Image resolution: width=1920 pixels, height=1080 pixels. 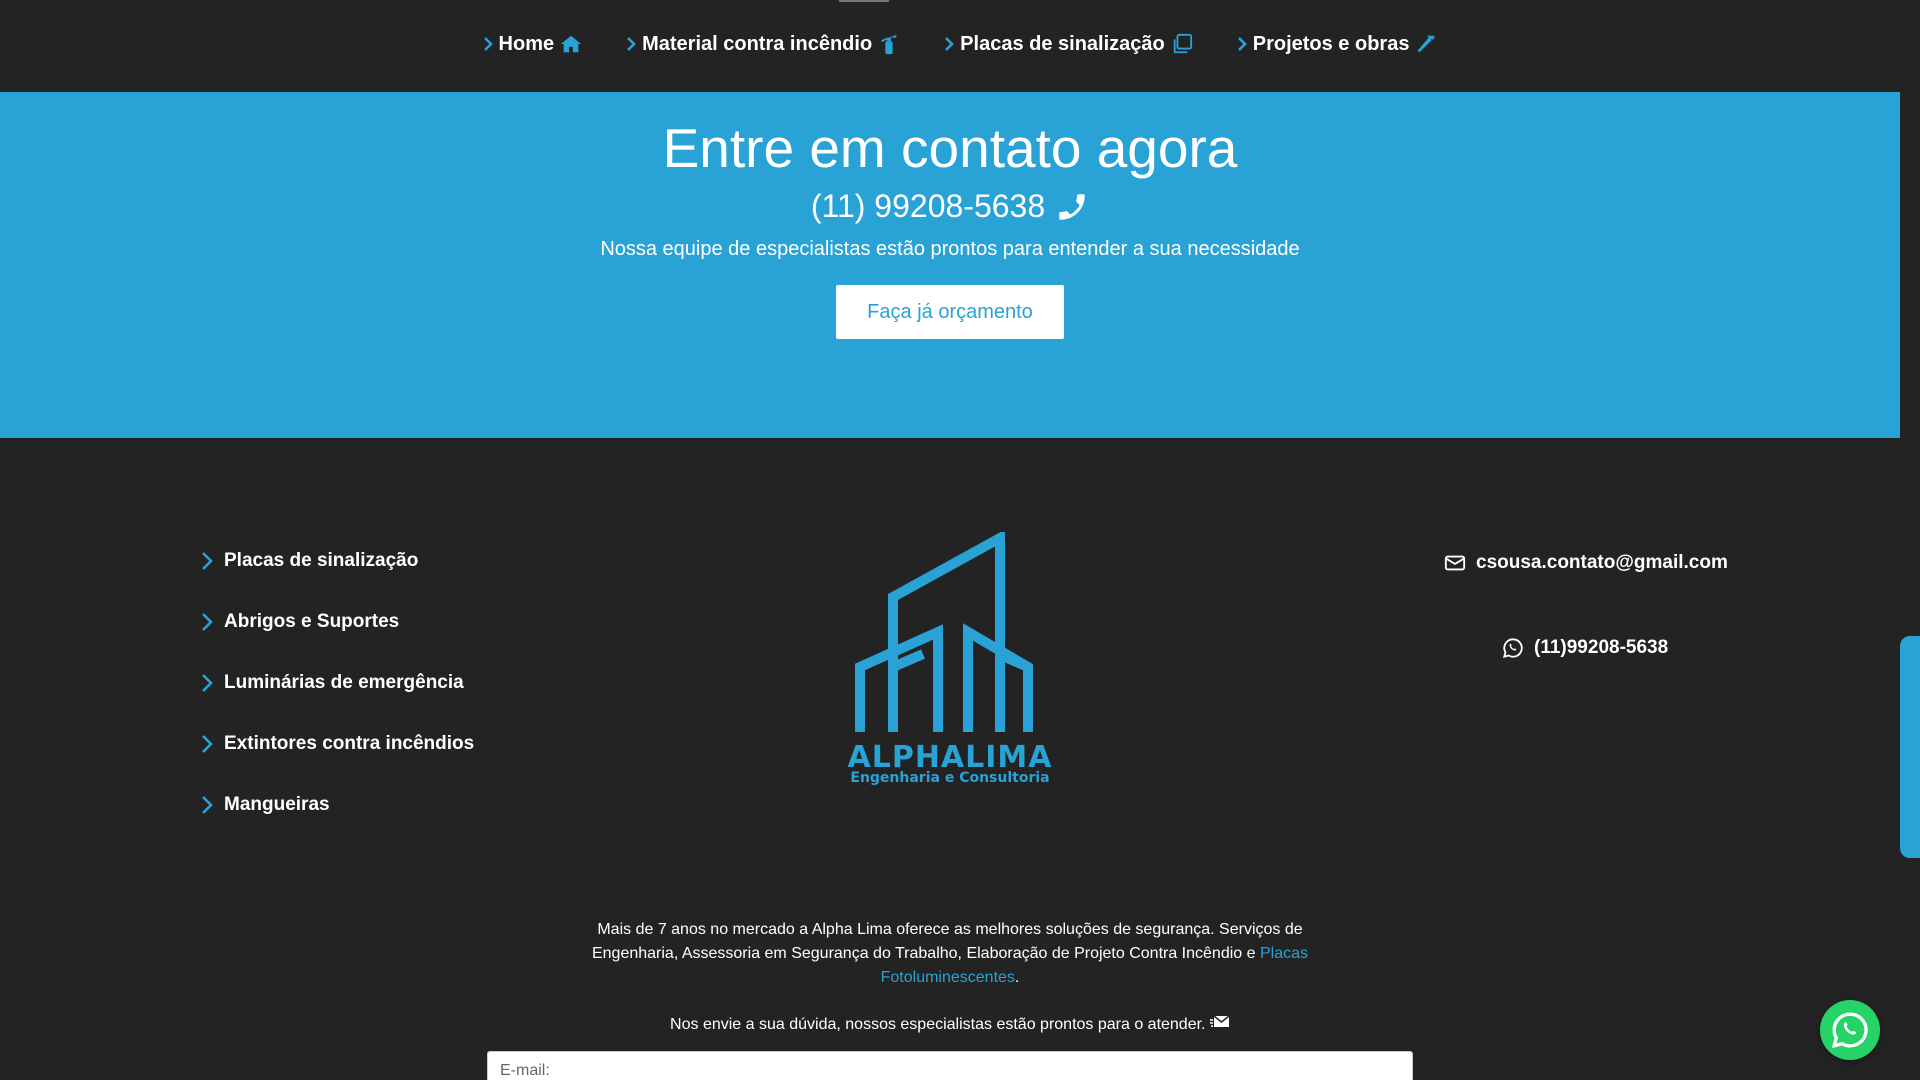 What do you see at coordinates (337, 804) in the screenshot?
I see `footer-link-mangueiras: Mangueiras` at bounding box center [337, 804].